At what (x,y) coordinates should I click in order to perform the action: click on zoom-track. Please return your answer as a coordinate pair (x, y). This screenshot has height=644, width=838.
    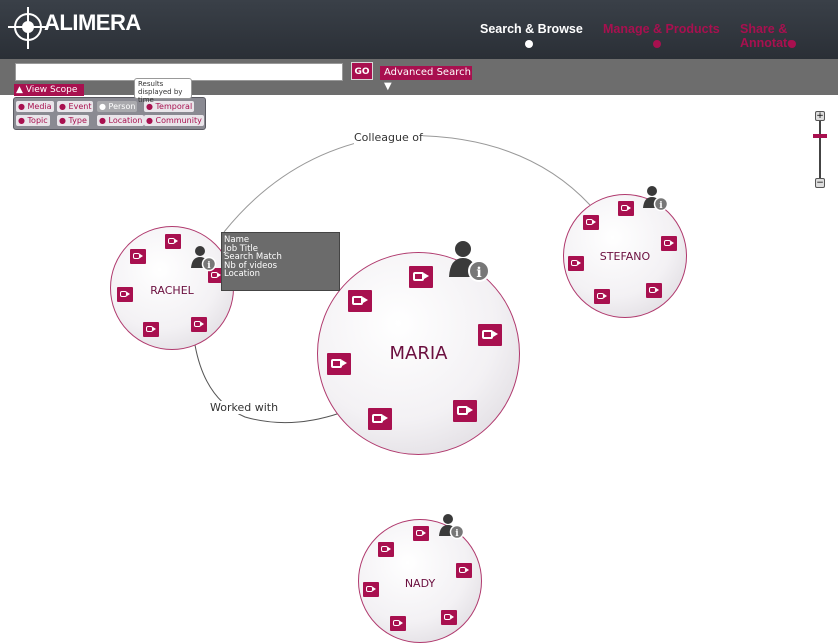
    Looking at the image, I should click on (820, 150).